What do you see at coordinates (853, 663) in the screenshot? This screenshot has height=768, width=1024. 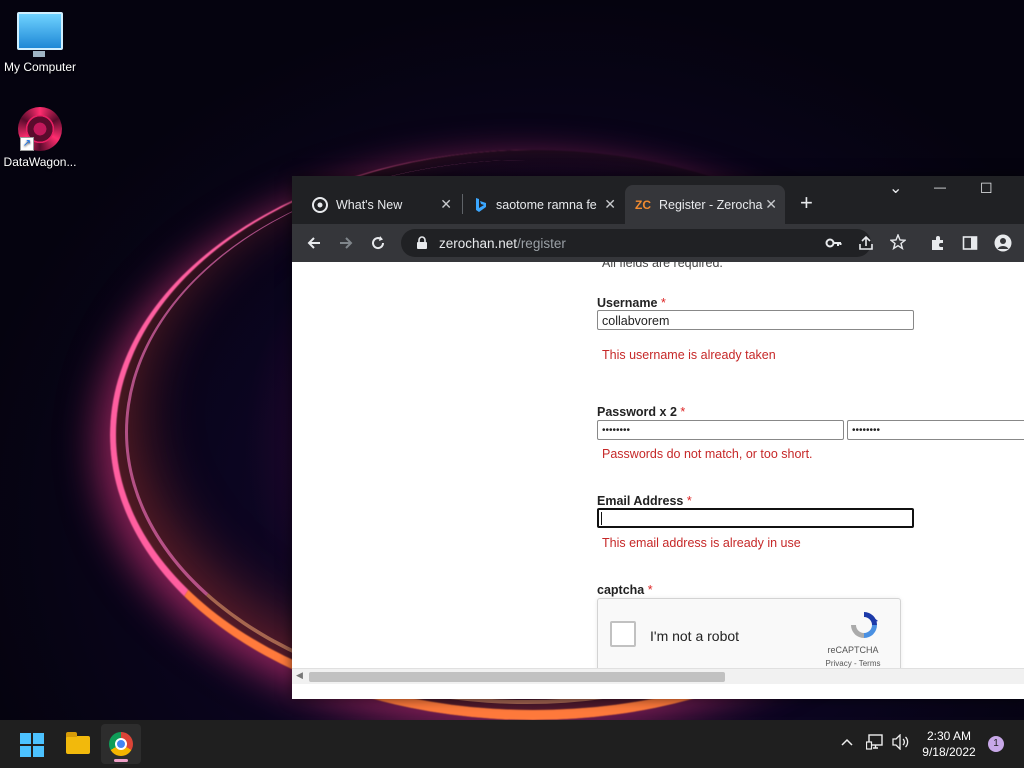 I see `recaptcha-links: Privacy - Terms` at bounding box center [853, 663].